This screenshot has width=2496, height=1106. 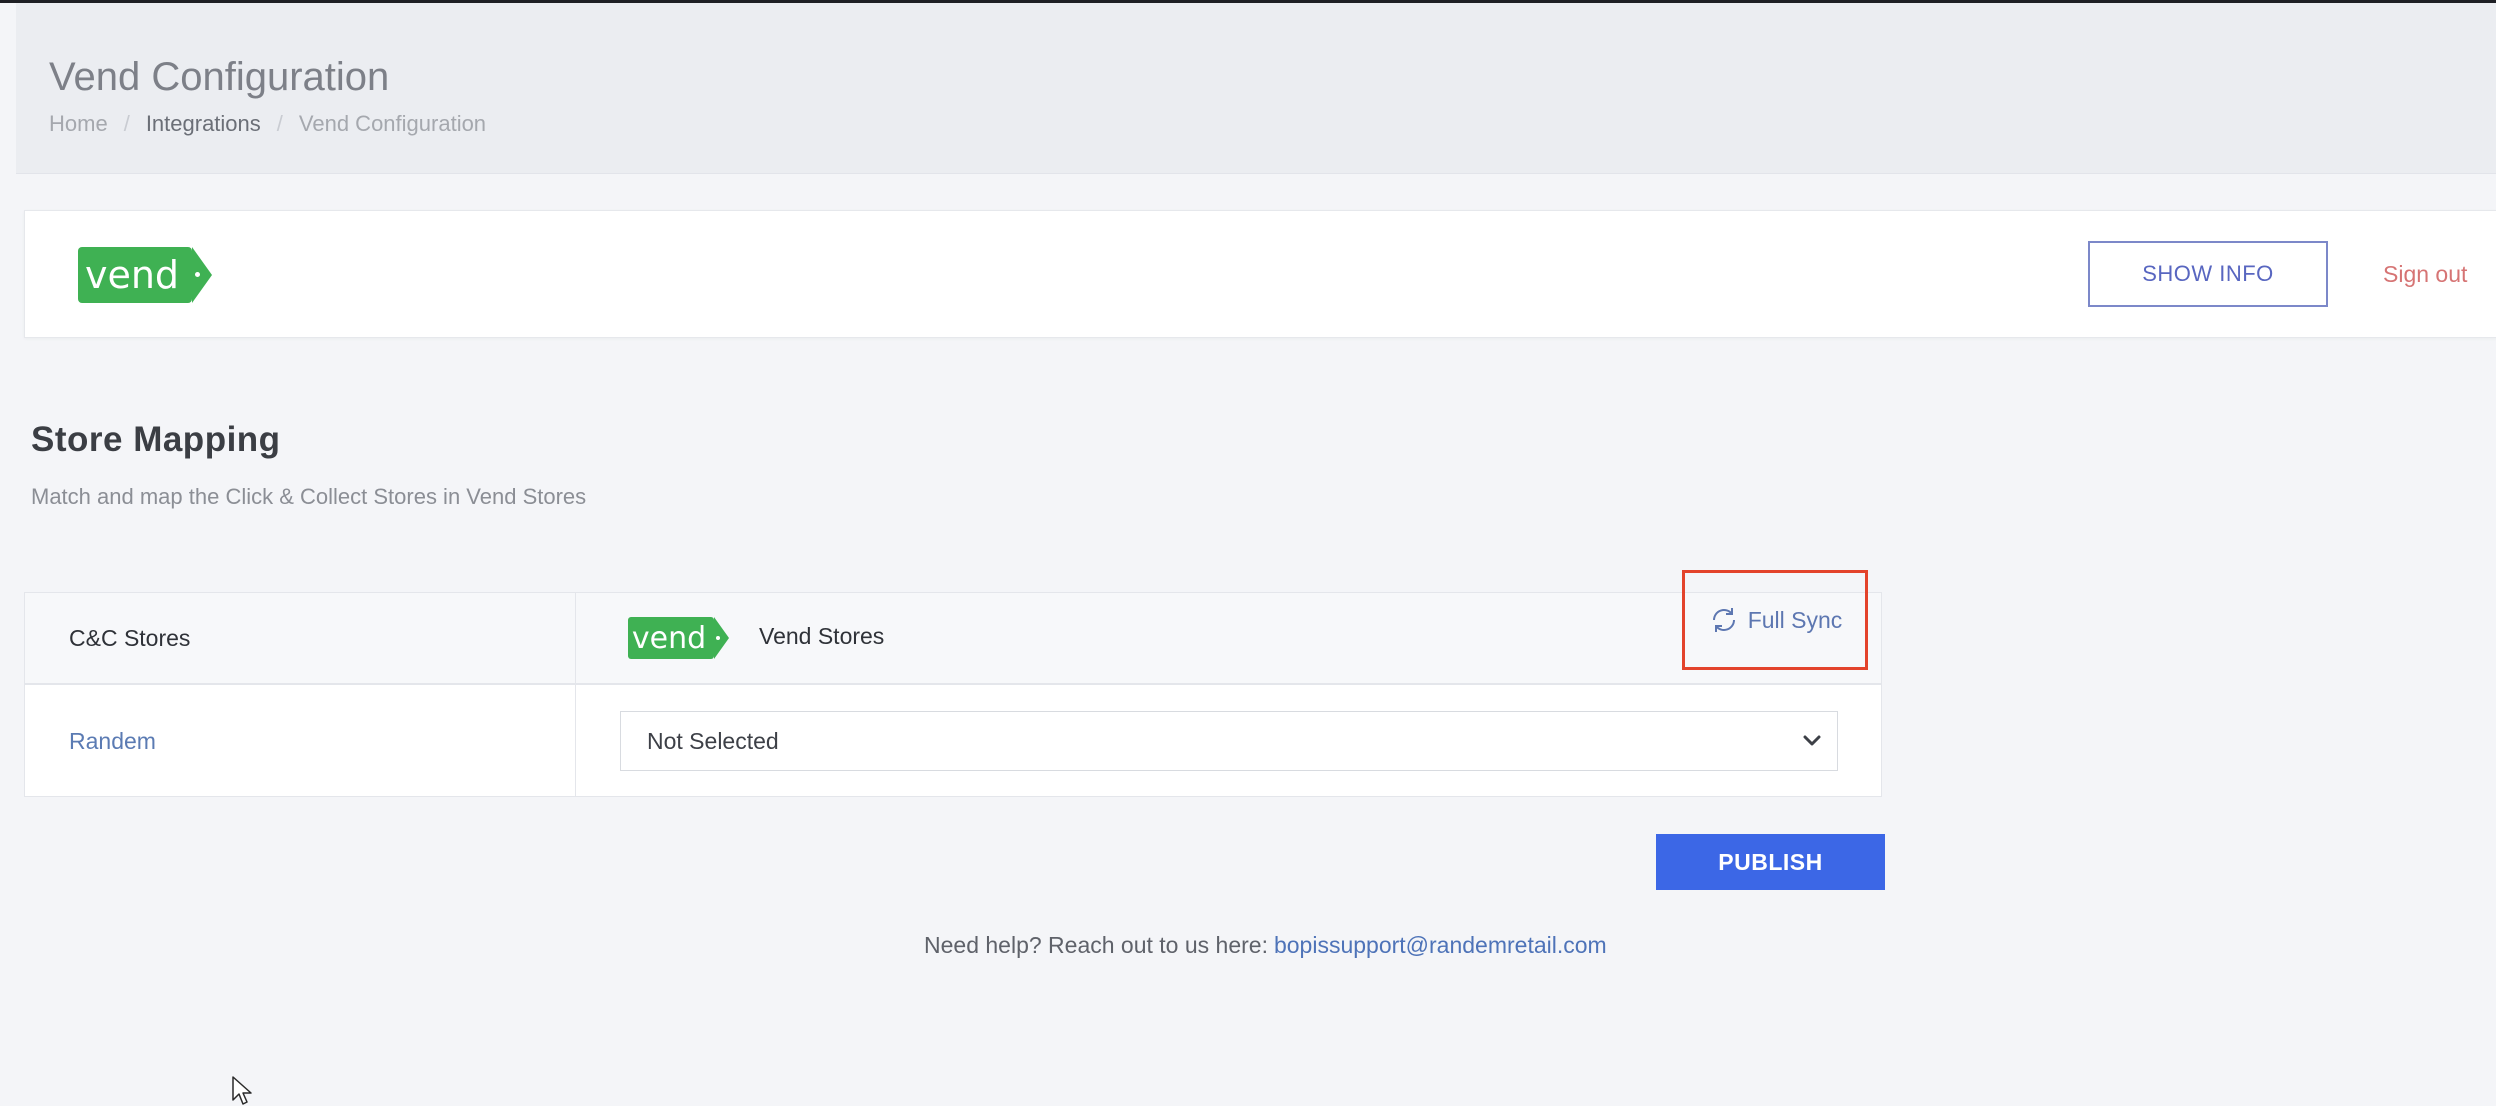 What do you see at coordinates (267, 124) in the screenshot?
I see `breadcrumb: Home / Integrations / Vend Configuration` at bounding box center [267, 124].